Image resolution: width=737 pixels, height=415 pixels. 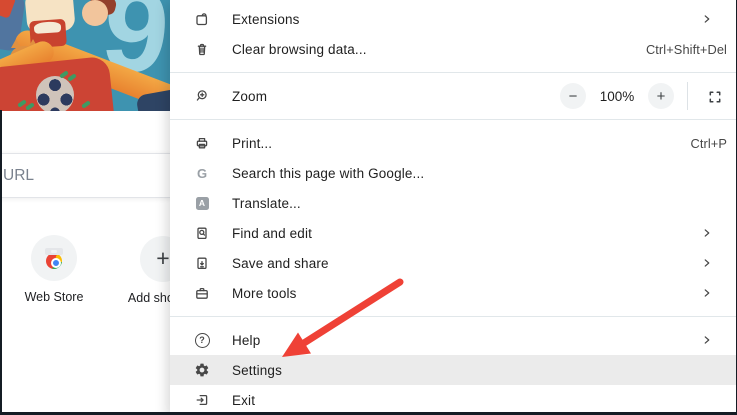 I want to click on zoom-out-button: −, so click(x=573, y=96).